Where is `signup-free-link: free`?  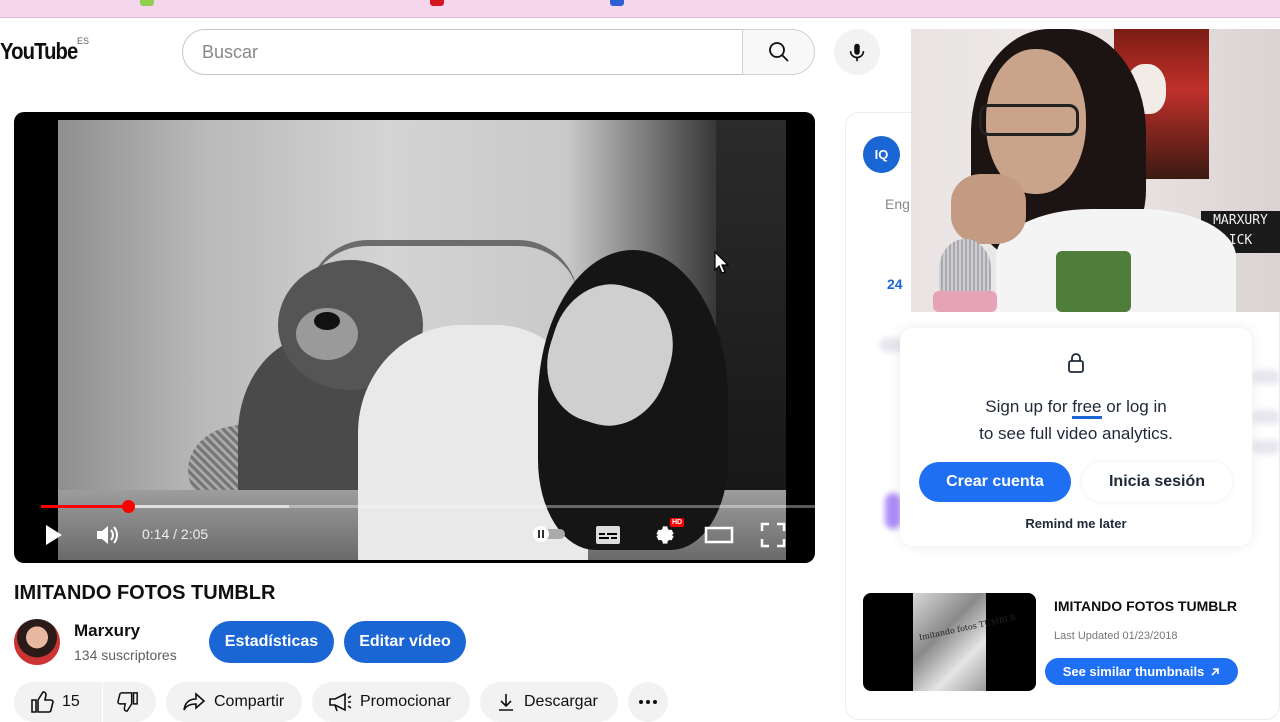 signup-free-link: free is located at coordinates (1087, 408).